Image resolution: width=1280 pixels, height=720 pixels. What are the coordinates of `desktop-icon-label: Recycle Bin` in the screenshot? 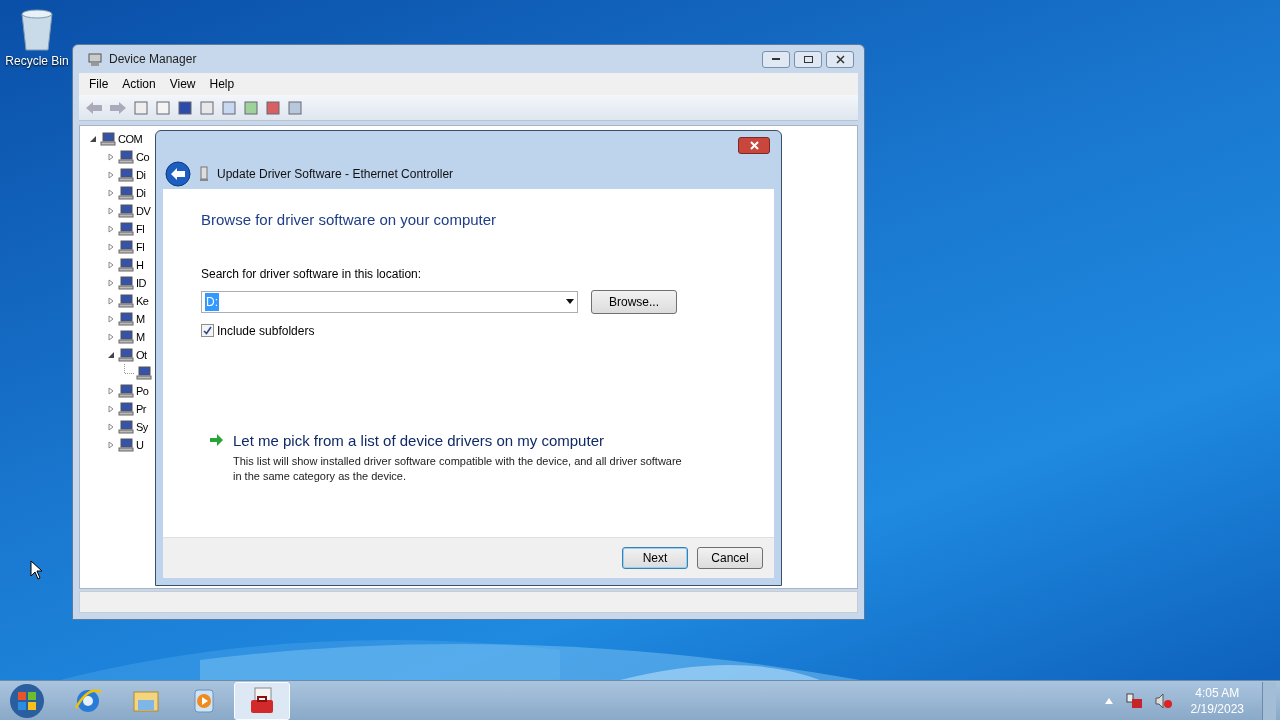 It's located at (37, 61).